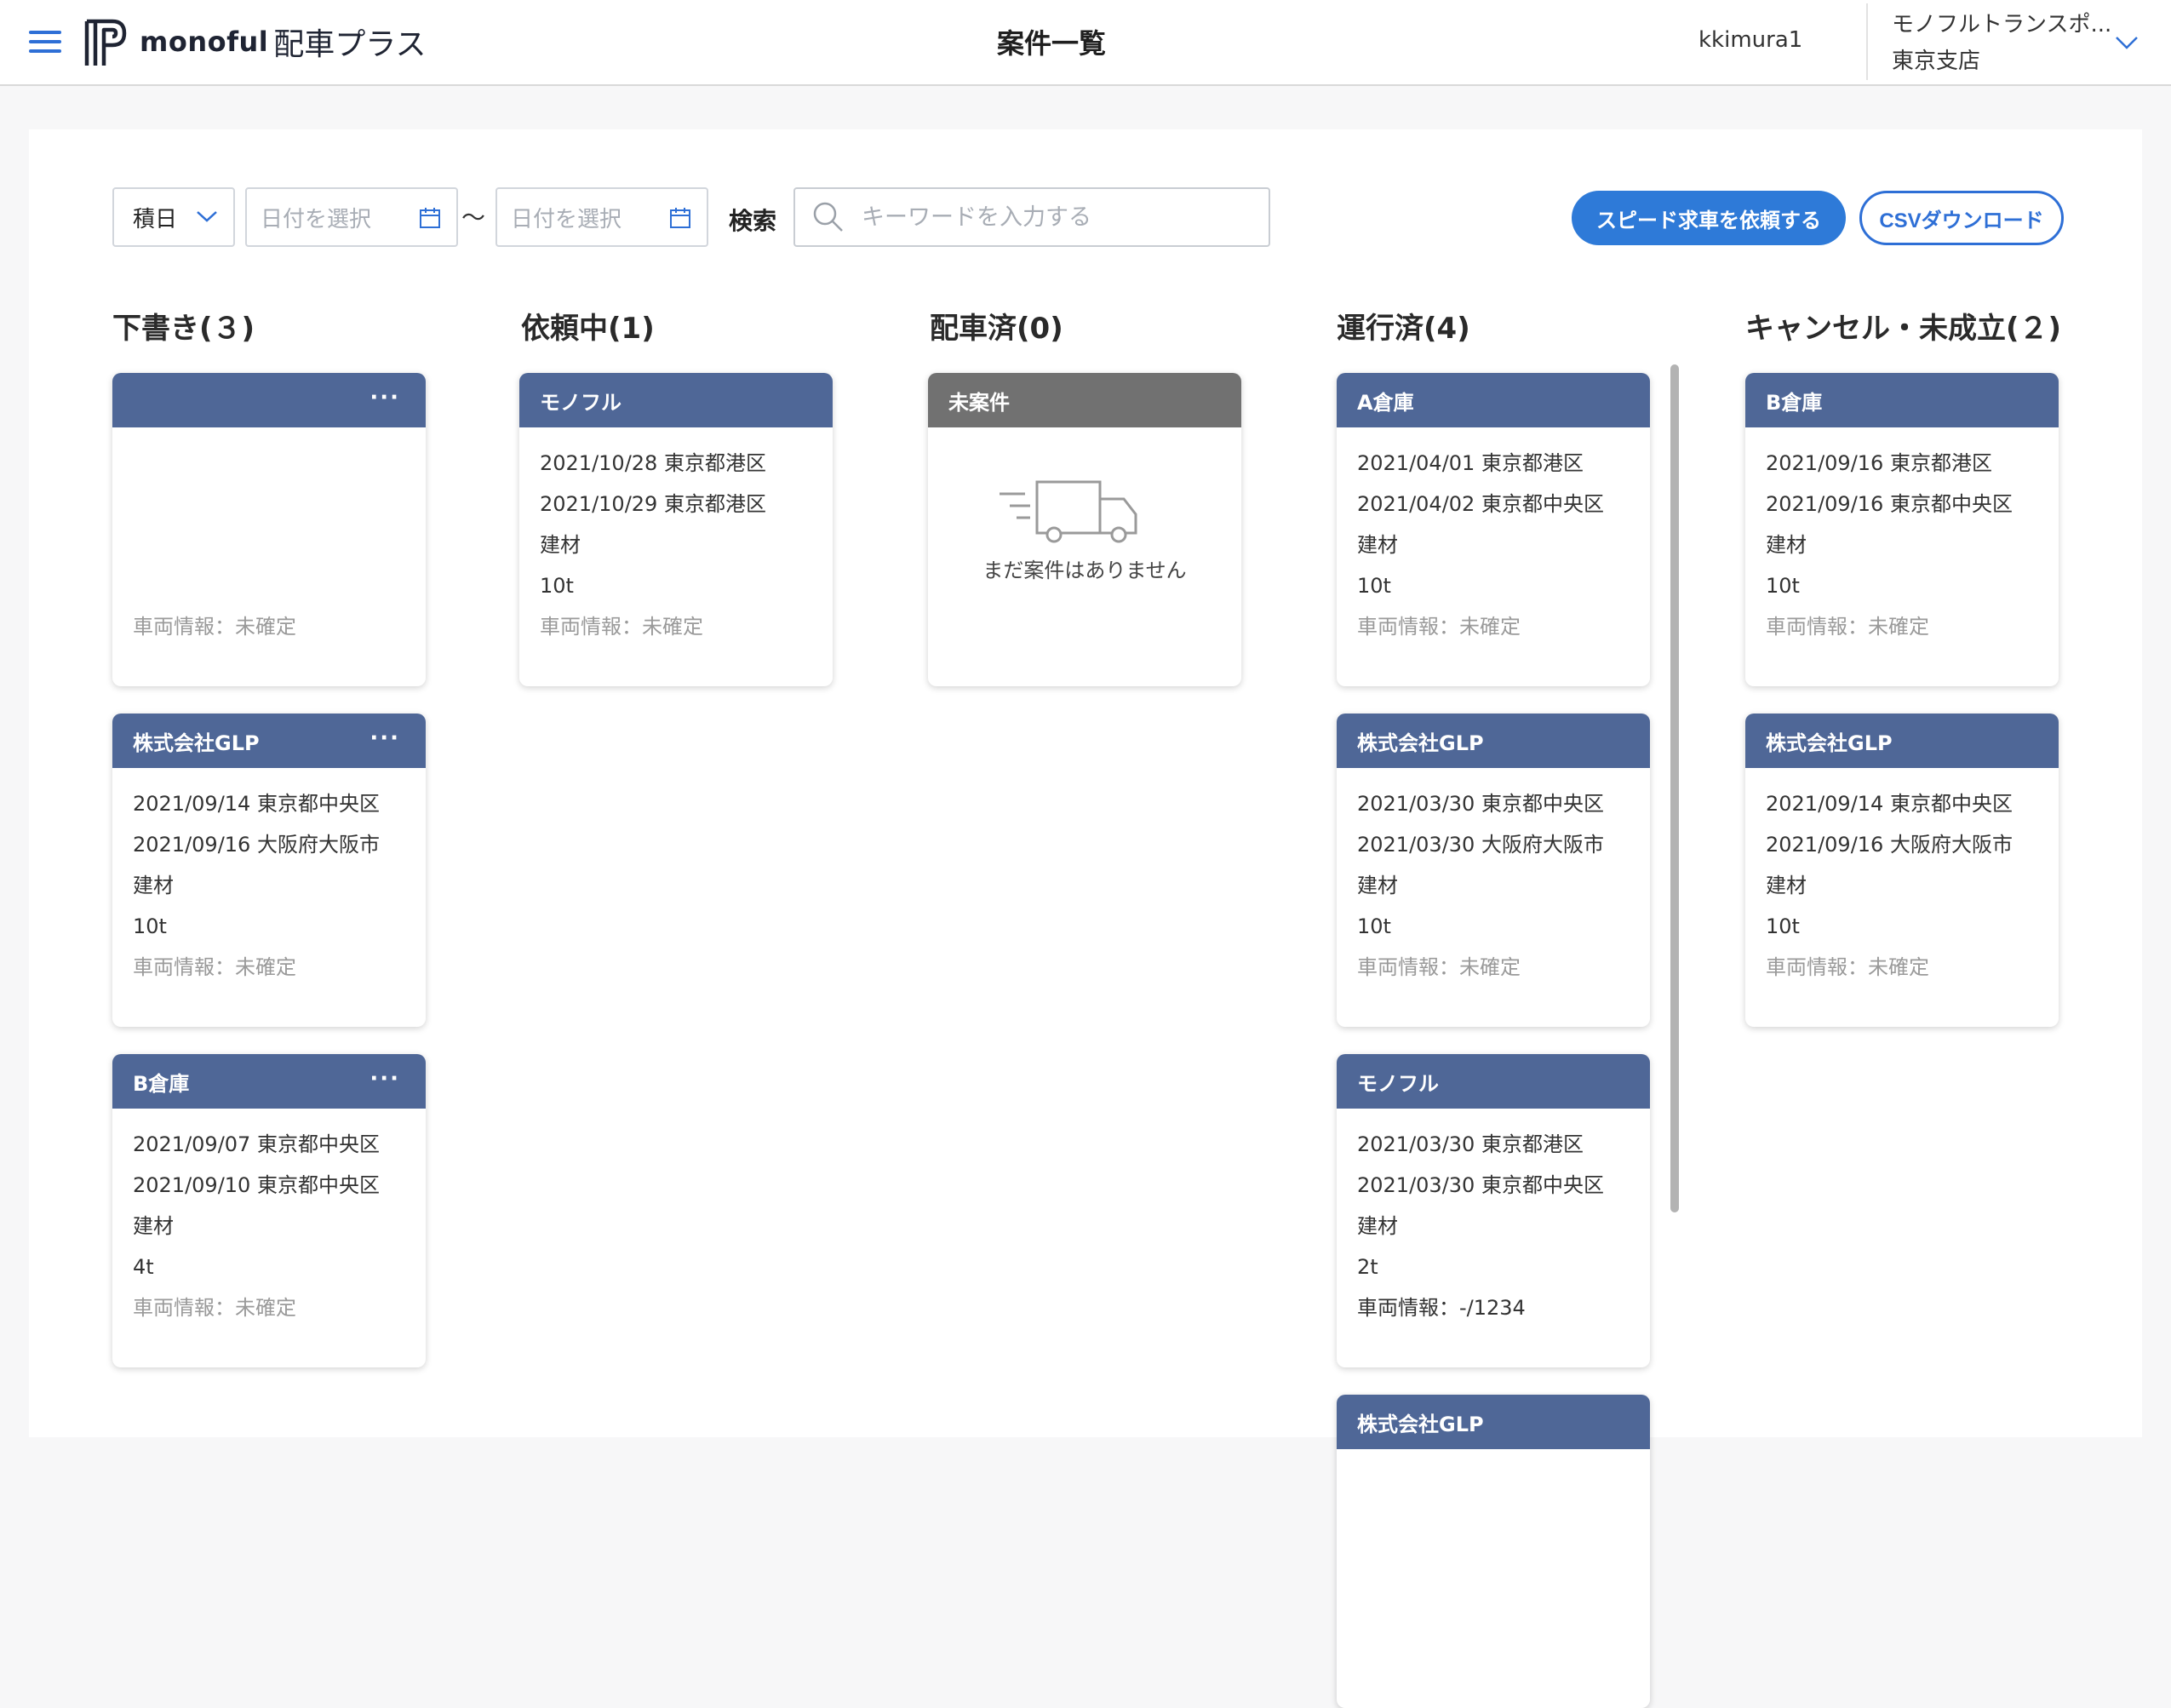  Describe the element at coordinates (1470, 463) in the screenshot. I see `card-pickup: 2021/04/01 東京都港区` at that location.